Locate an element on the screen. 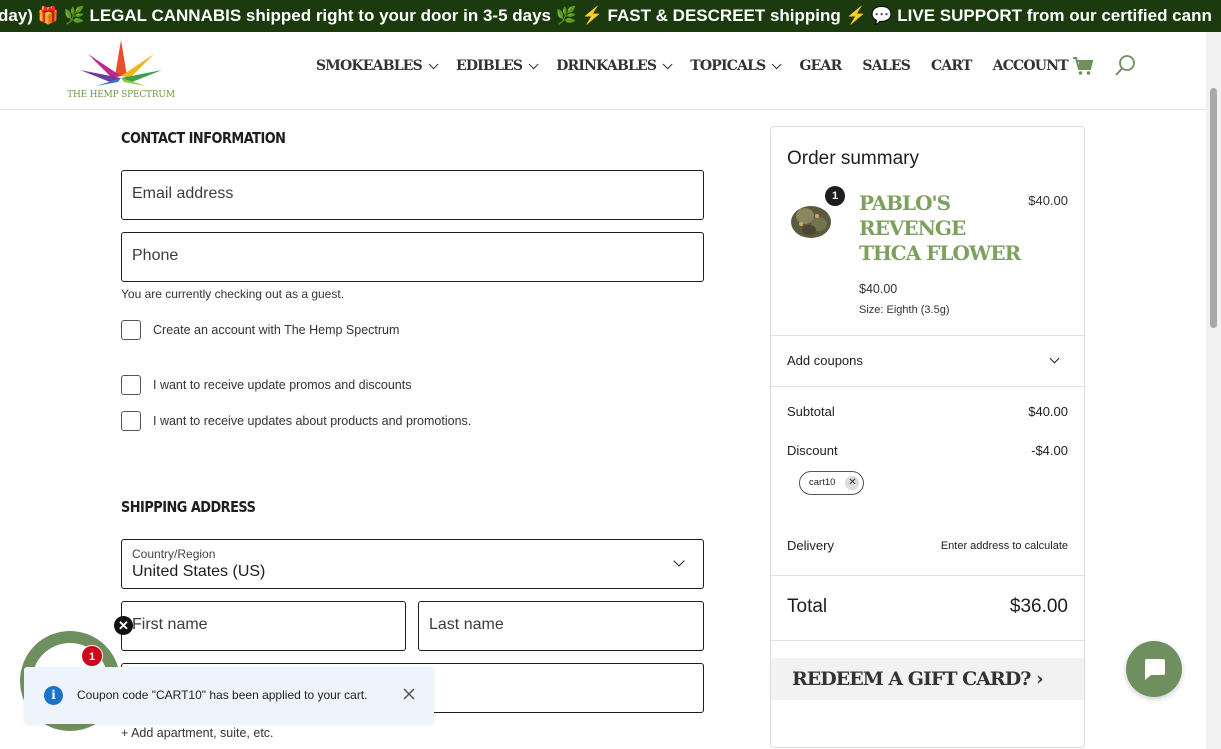 The width and height of the screenshot is (1221, 749). total-label: Total is located at coordinates (807, 606).